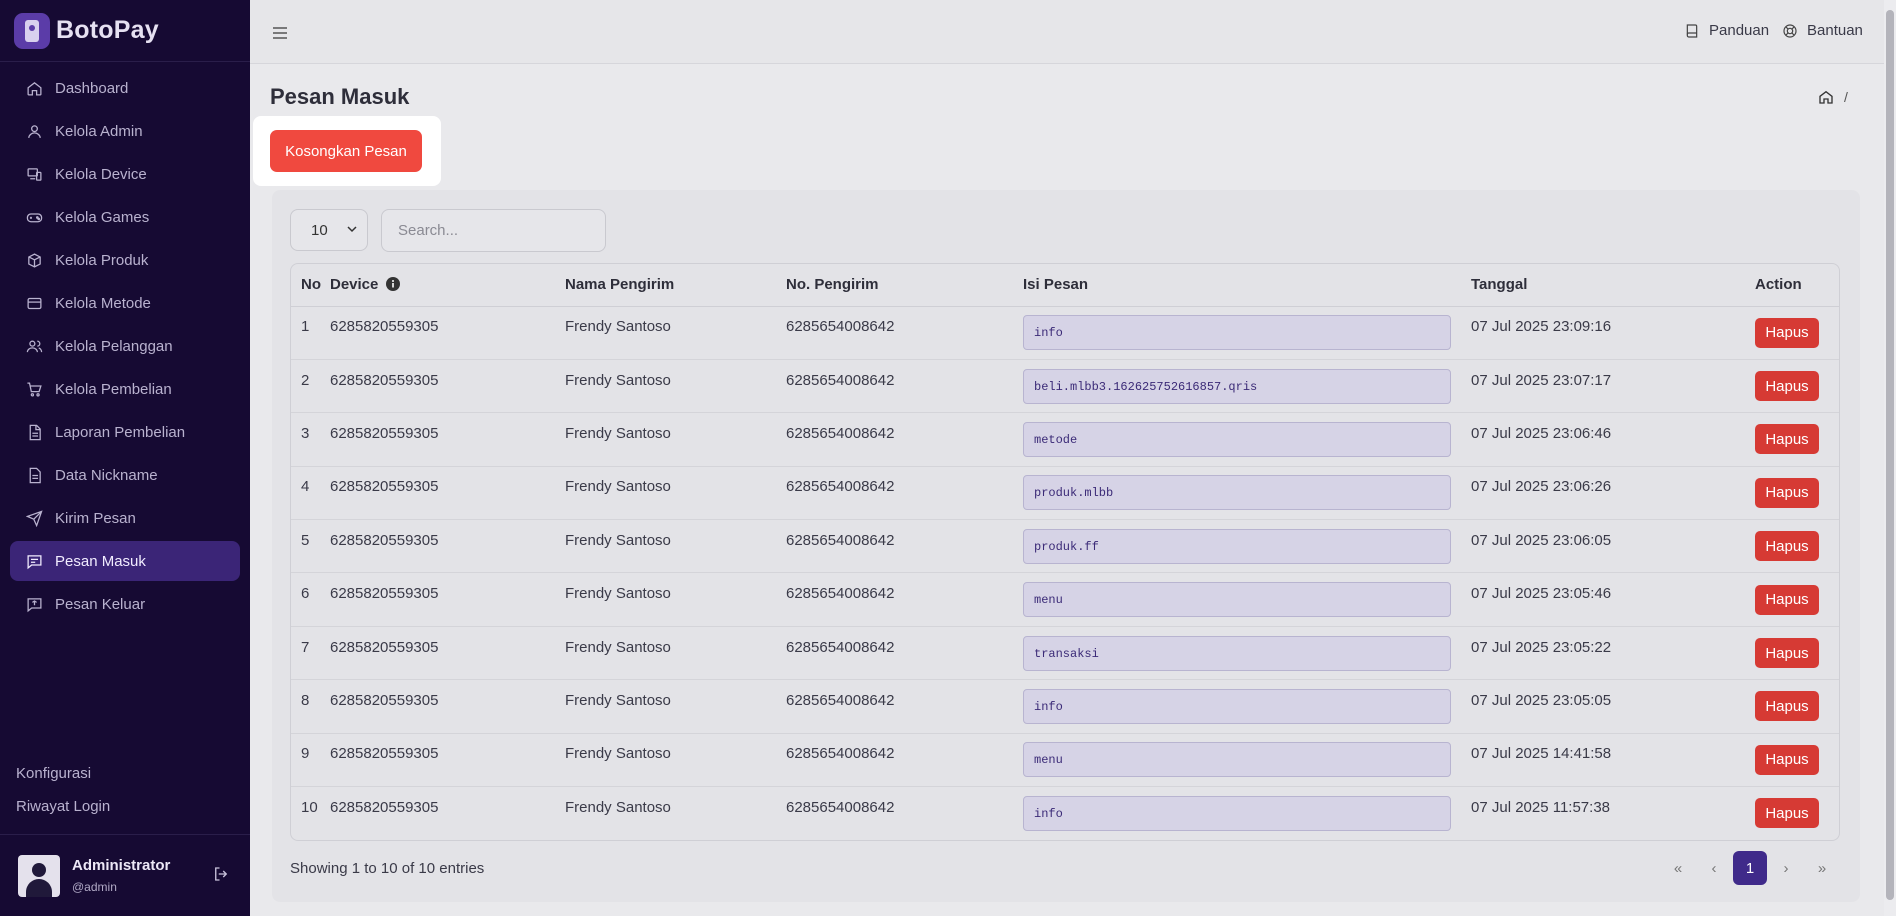  I want to click on sidebar-item-pesan-keluar: Pesan Keluar, so click(125, 604).